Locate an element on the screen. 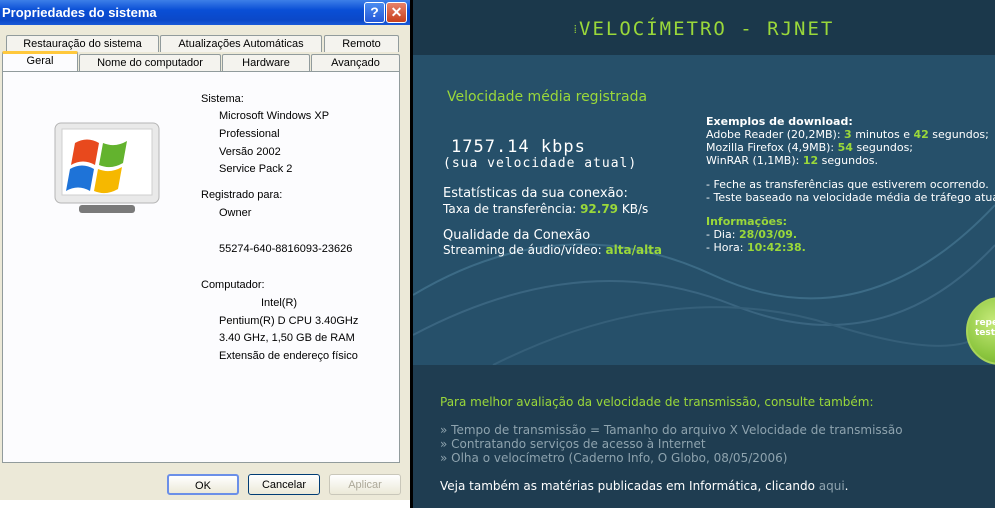 Image resolution: width=995 pixels, height=508 pixels. stats-heading: Estatísticas da sua conexão: is located at coordinates (535, 193).